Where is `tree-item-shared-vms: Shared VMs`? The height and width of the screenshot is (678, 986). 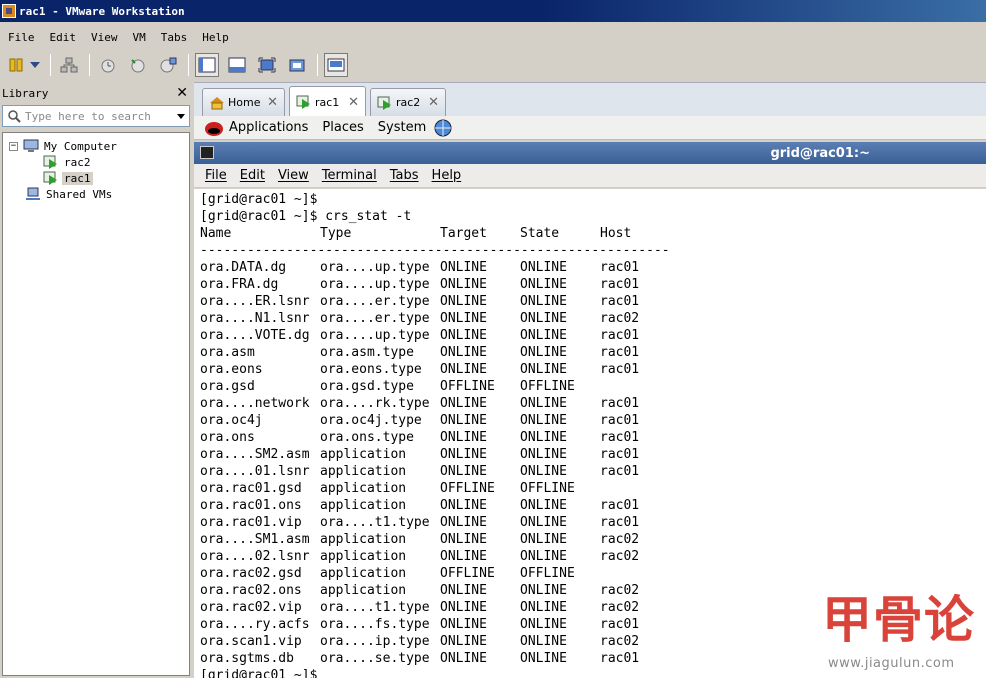
tree-item-shared-vms: Shared VMs is located at coordinates (69, 194).